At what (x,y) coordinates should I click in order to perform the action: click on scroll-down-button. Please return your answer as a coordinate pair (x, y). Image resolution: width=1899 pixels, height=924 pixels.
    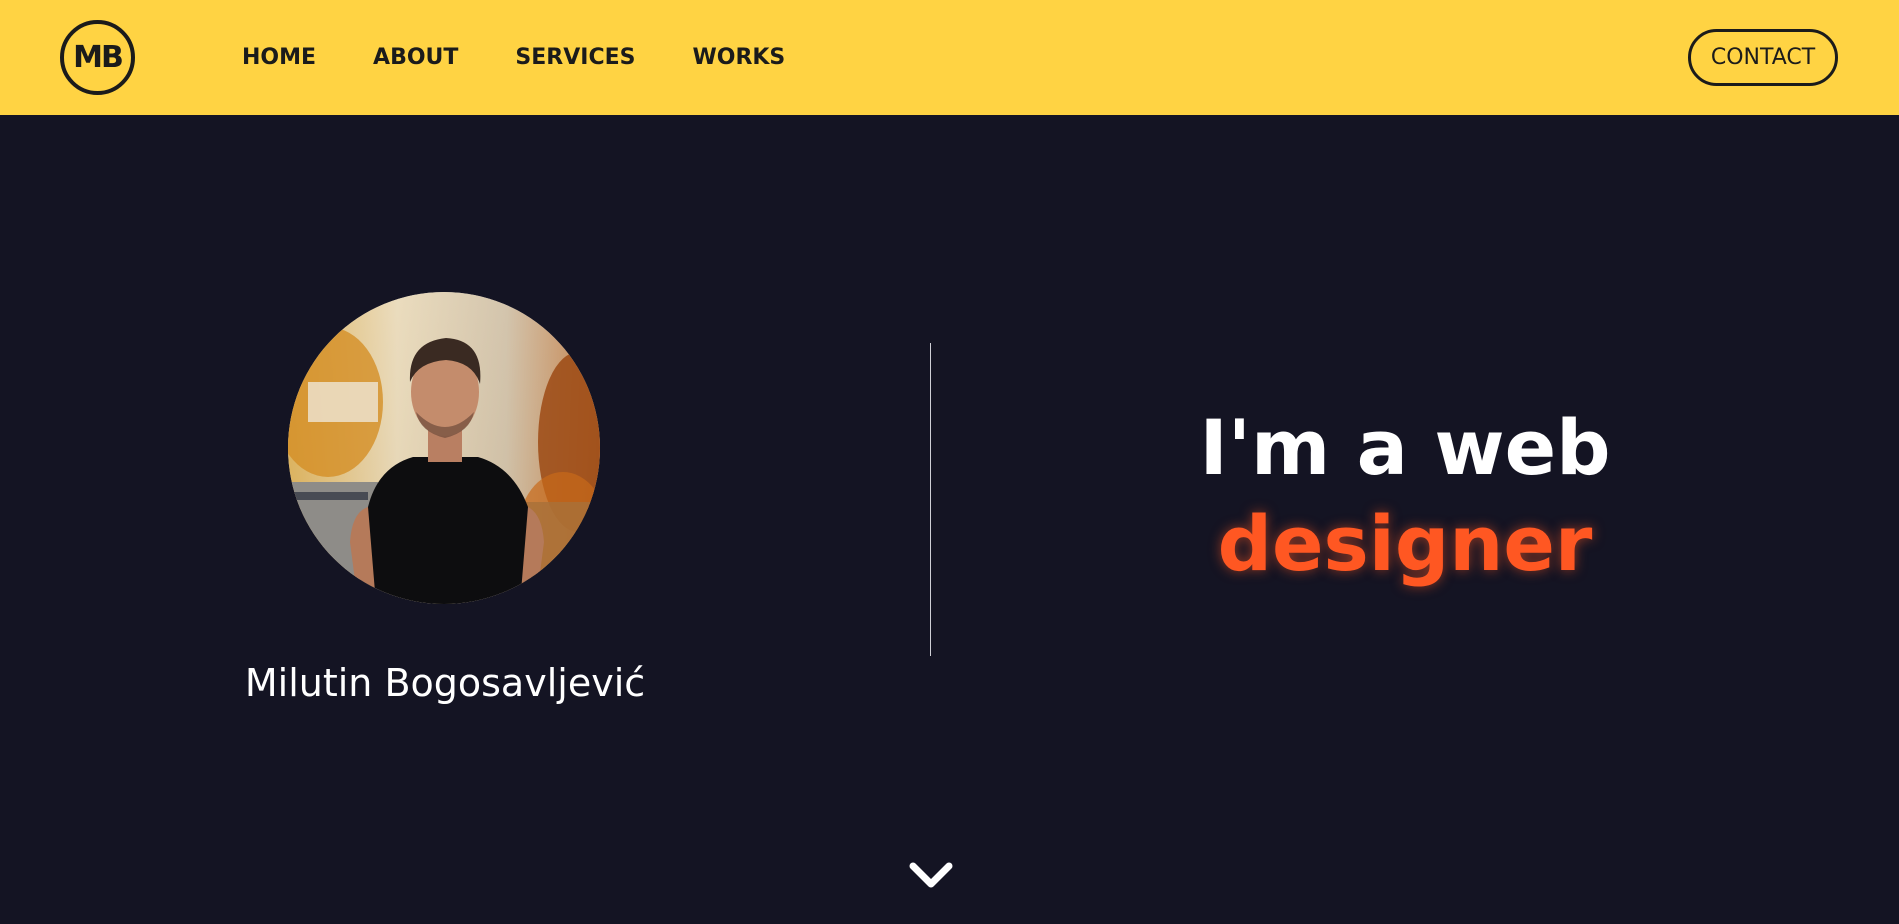
    Looking at the image, I should click on (931, 876).